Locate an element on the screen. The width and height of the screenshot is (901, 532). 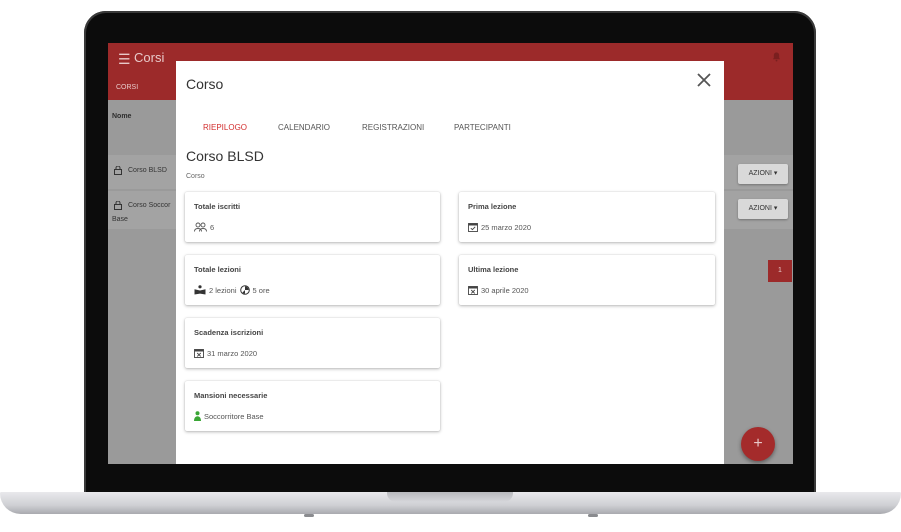
card-totale-lezioni: Totale lezioni 2 lezioni 5 ore is located at coordinates (312, 280).